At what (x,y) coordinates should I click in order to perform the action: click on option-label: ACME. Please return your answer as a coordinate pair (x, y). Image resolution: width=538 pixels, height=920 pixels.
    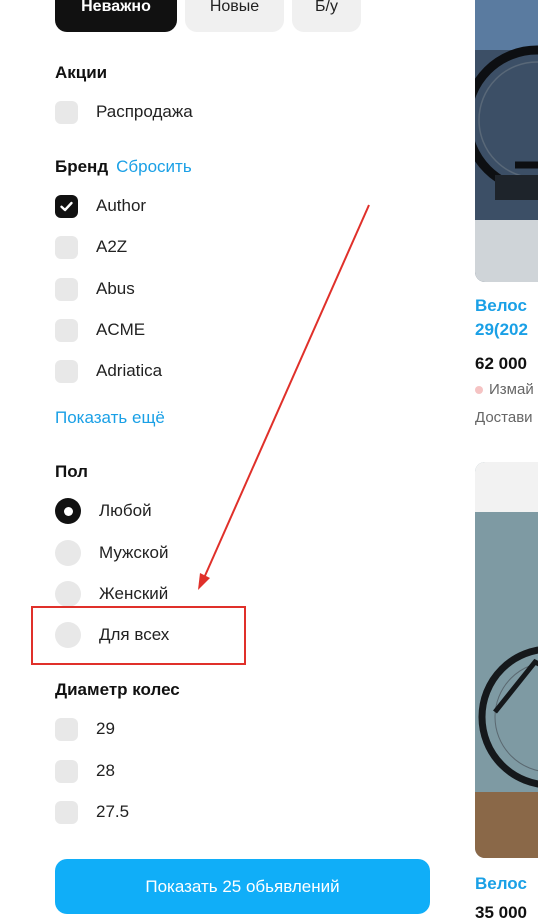
    Looking at the image, I should click on (121, 329).